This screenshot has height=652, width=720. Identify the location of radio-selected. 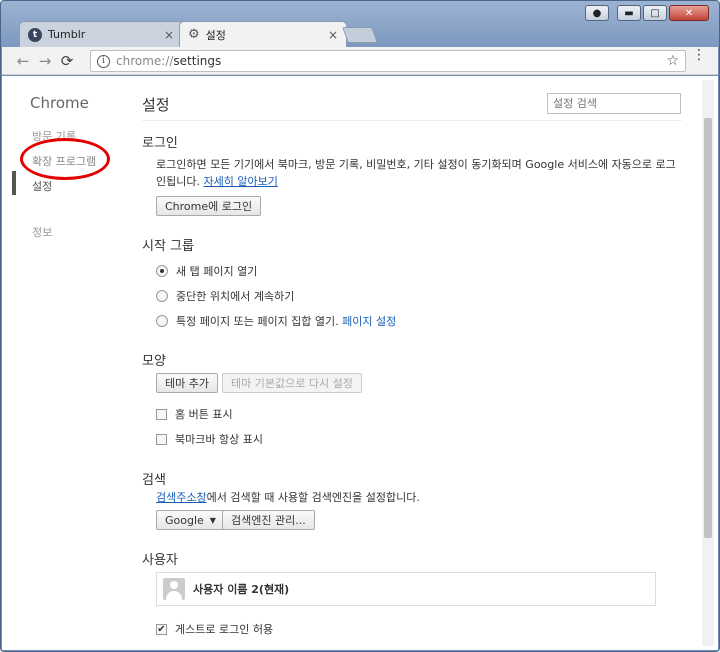
(162, 271).